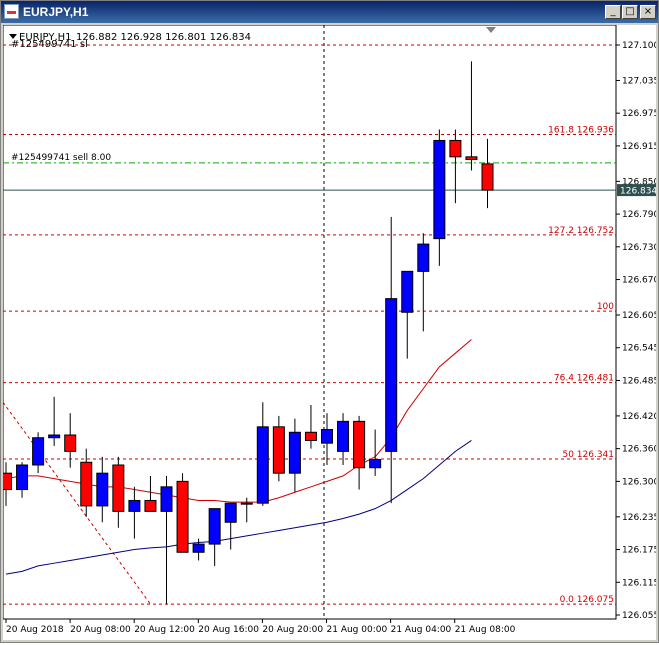  Describe the element at coordinates (329, 12) in the screenshot. I see `window-titlebar: EURJPY,H1 _ □ ×` at that location.